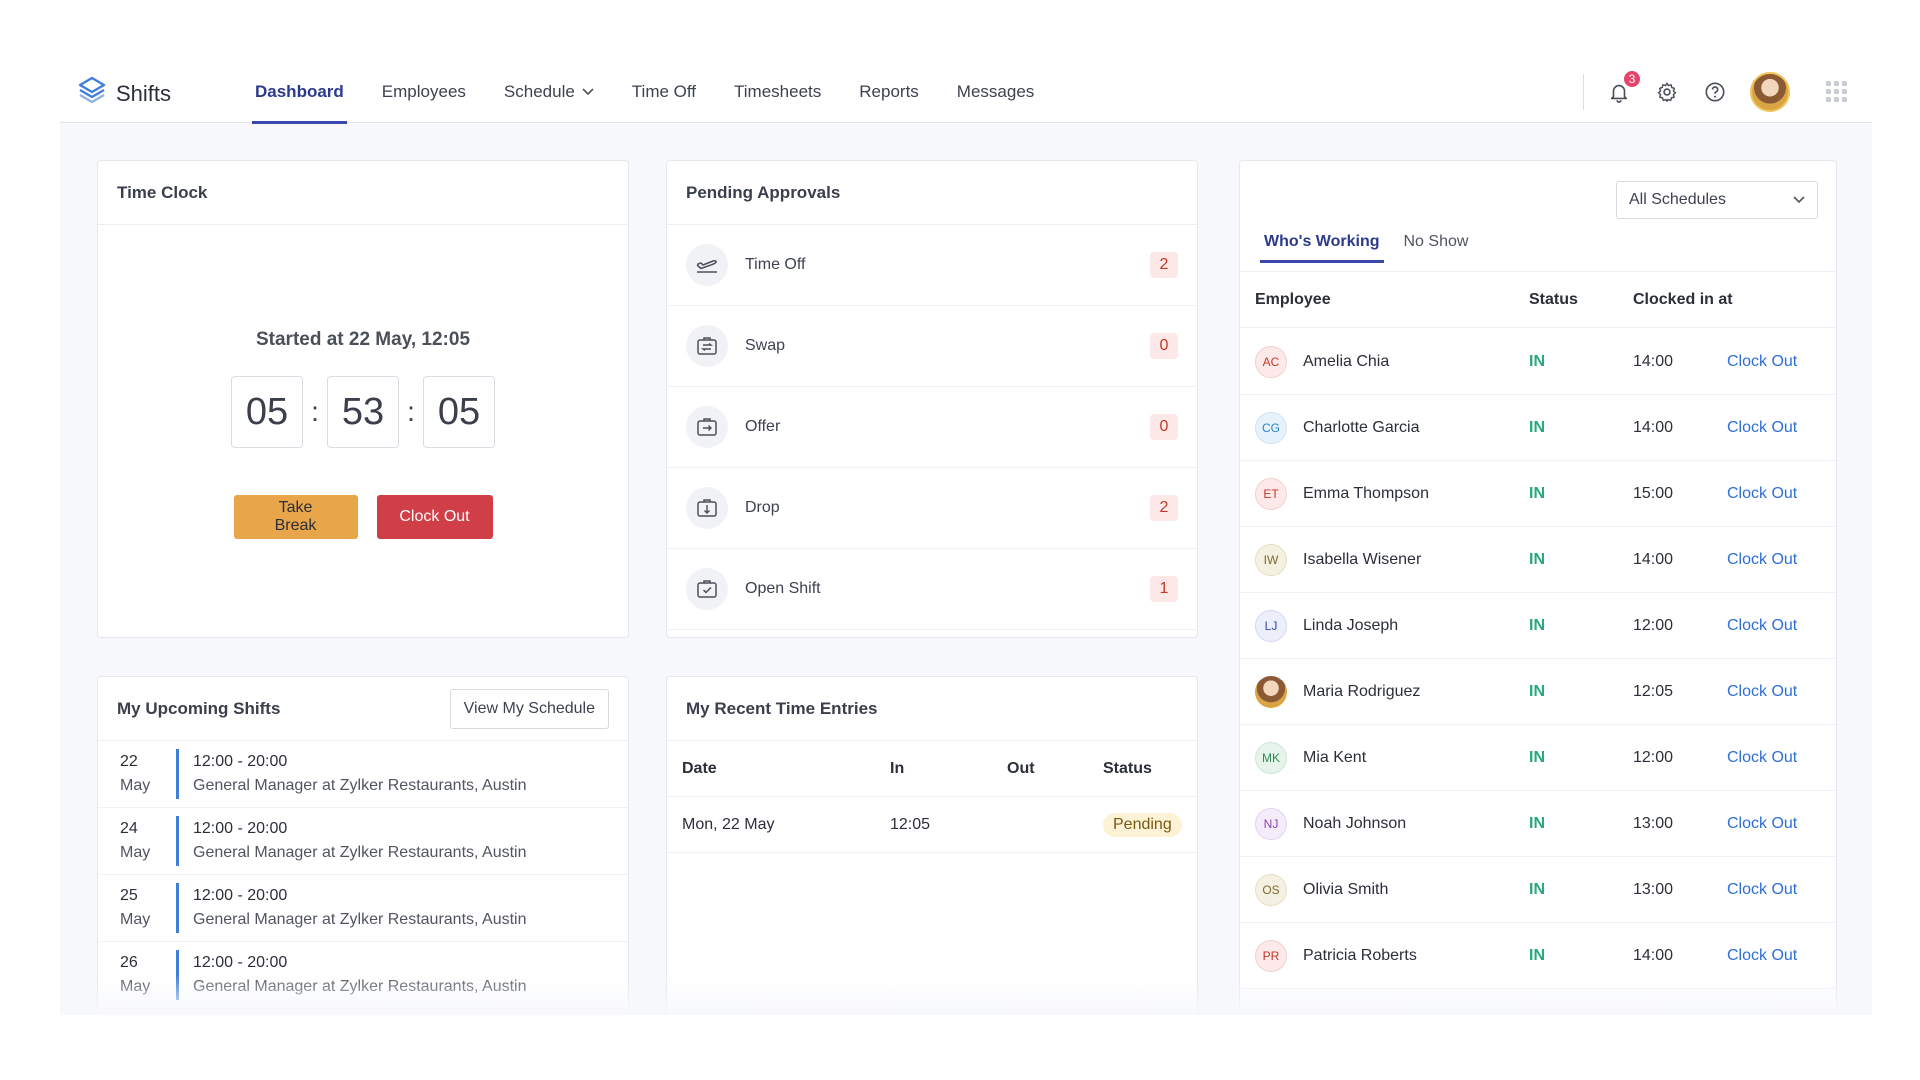 This screenshot has height=1080, width=1920. What do you see at coordinates (1717, 200) in the screenshot?
I see `schedule-select: All Schedules` at bounding box center [1717, 200].